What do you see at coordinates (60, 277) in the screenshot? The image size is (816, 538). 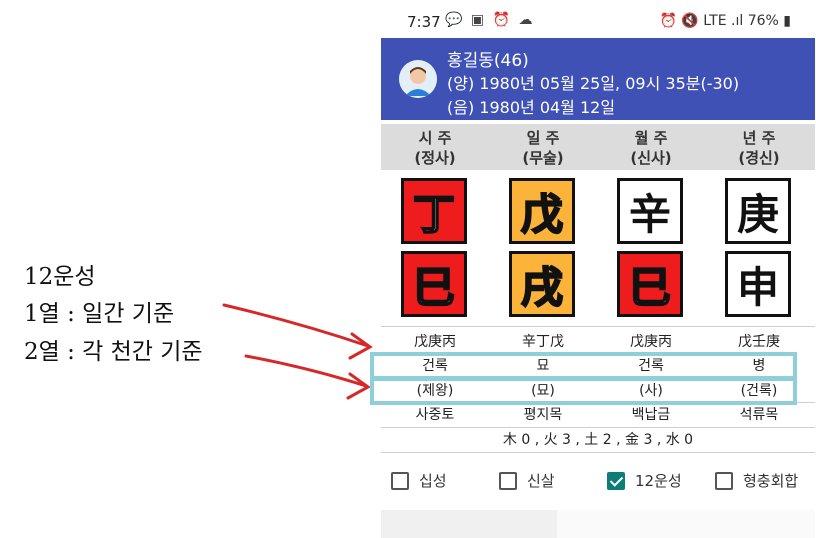 I see `annotation-title: 12운성` at bounding box center [60, 277].